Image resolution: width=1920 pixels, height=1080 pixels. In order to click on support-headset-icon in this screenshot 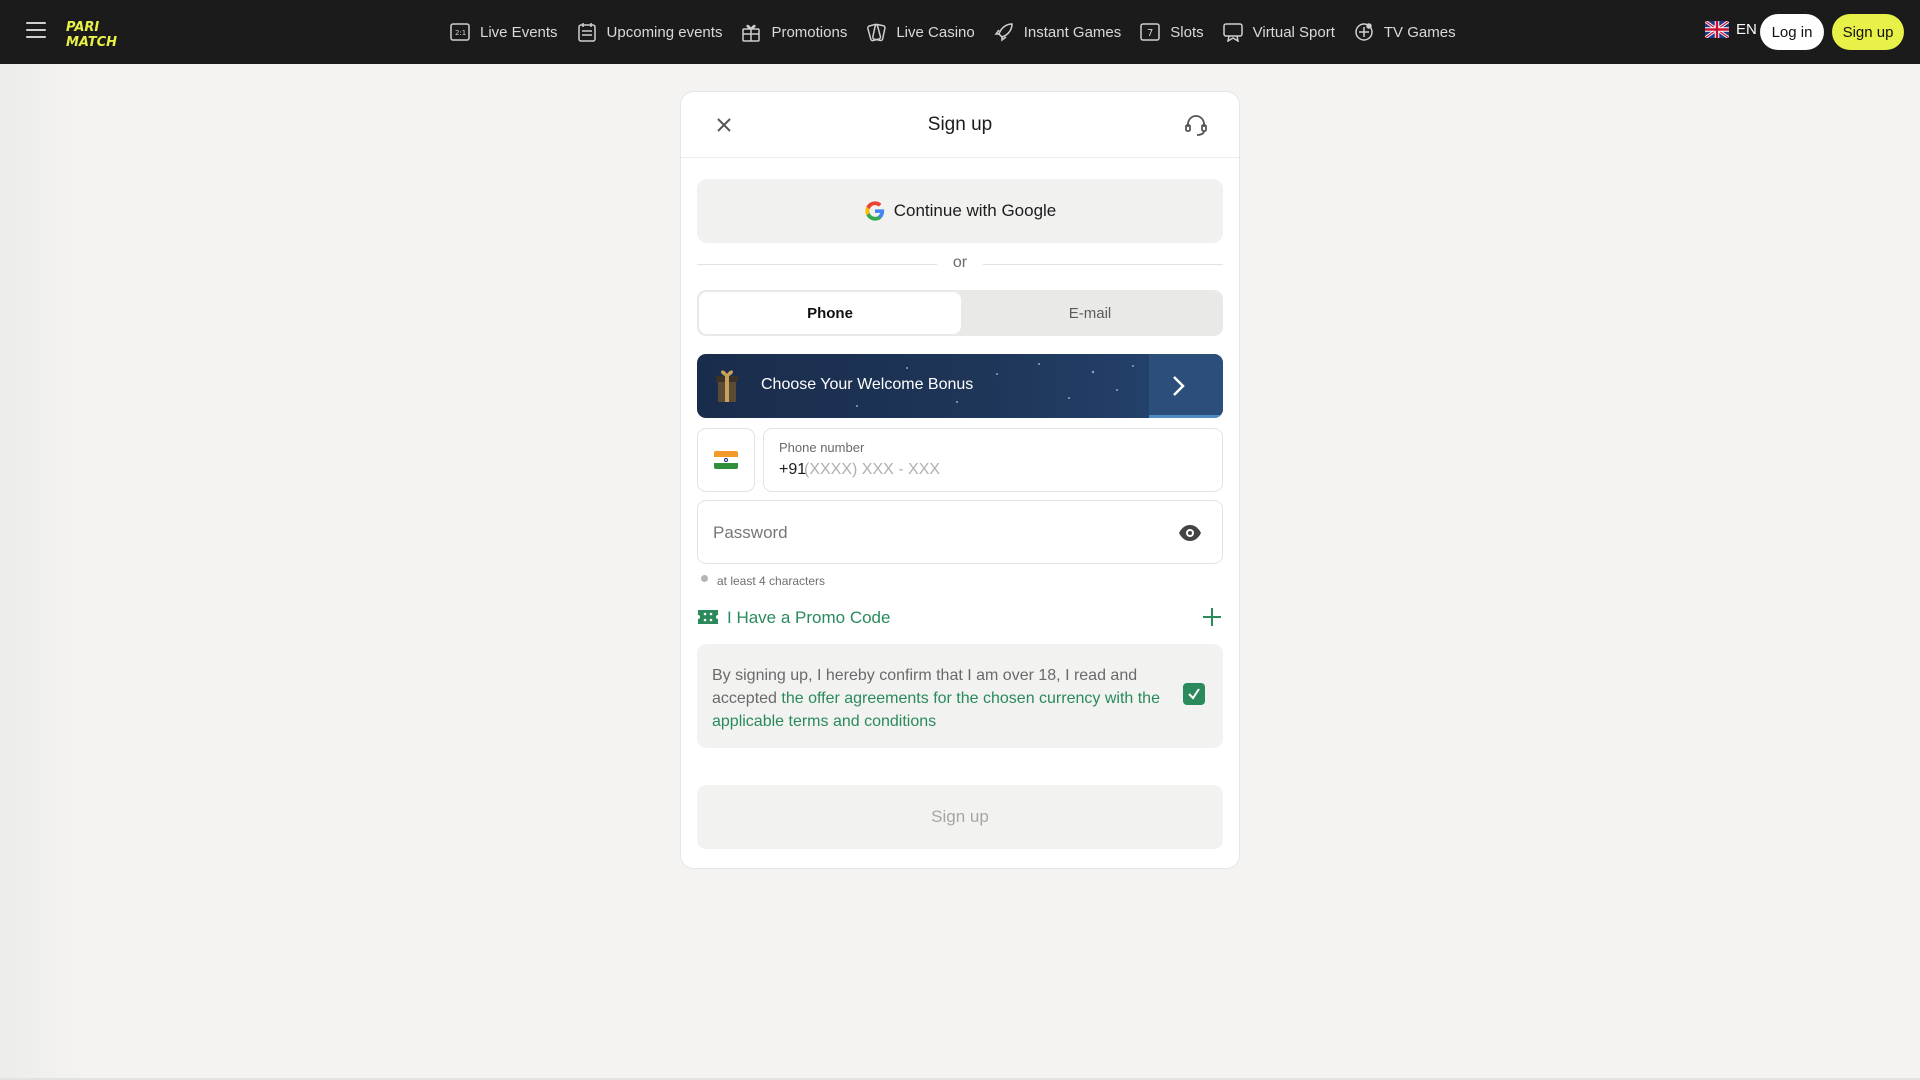, I will do `click(1196, 125)`.